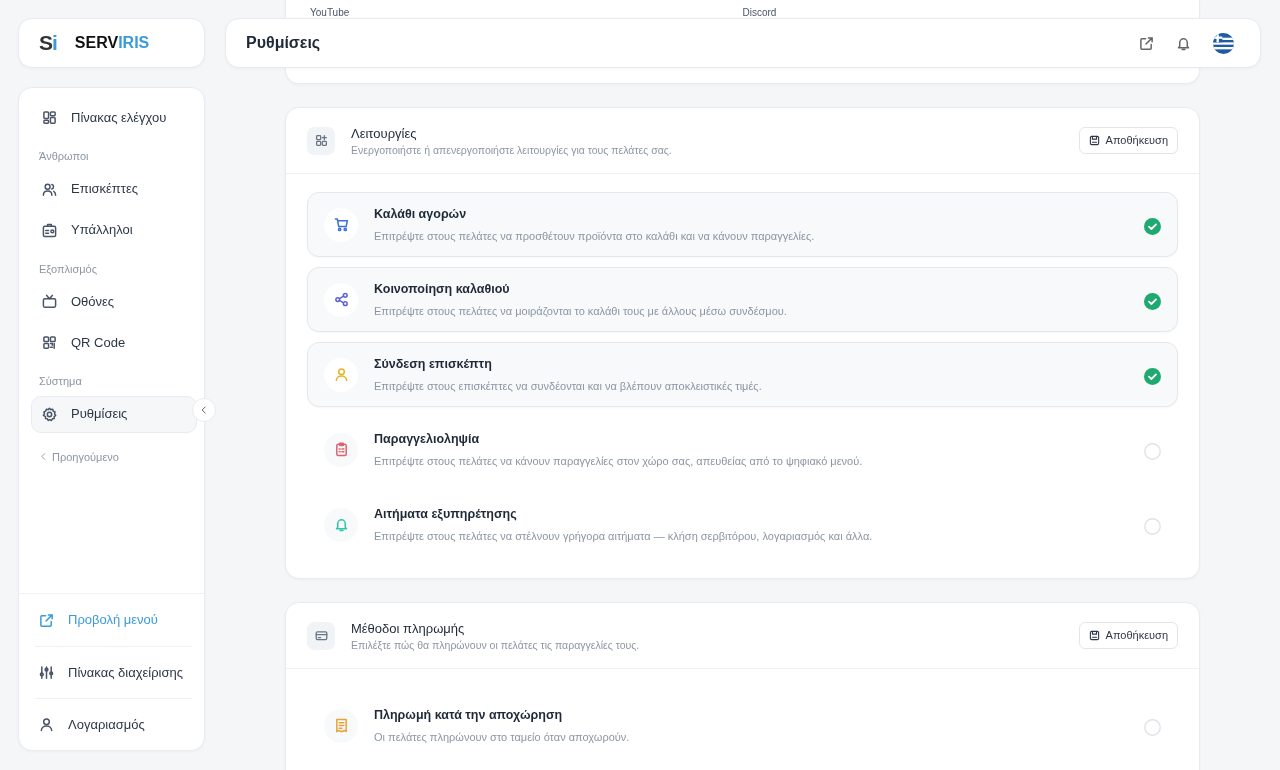  Describe the element at coordinates (321, 635) in the screenshot. I see `credit-card-icon` at that location.